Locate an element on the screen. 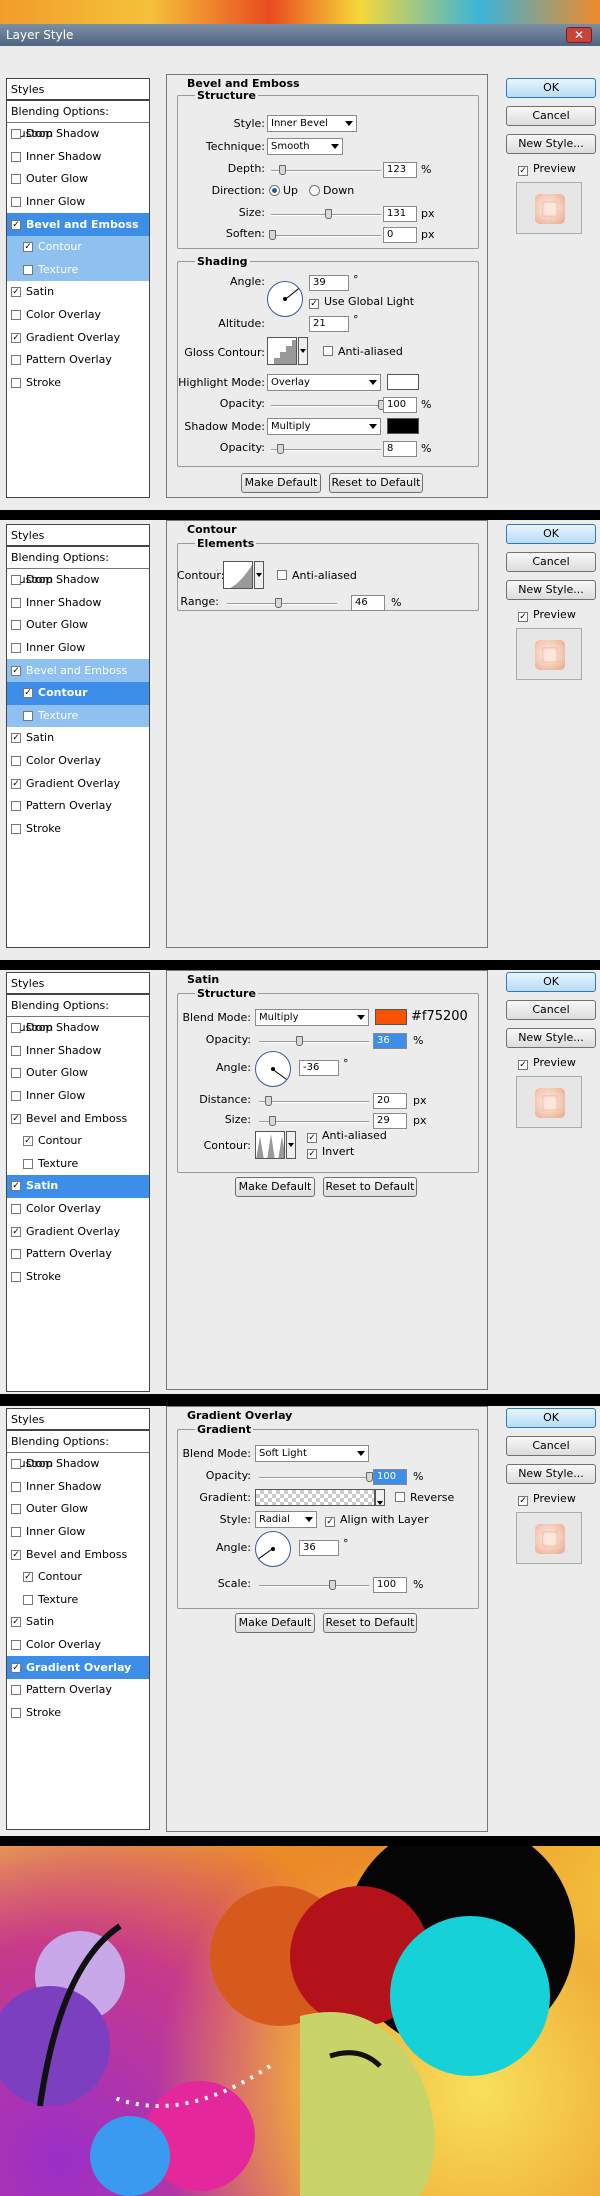 This screenshot has height=2196, width=600. gradient-angle-dial is located at coordinates (273, 1549).